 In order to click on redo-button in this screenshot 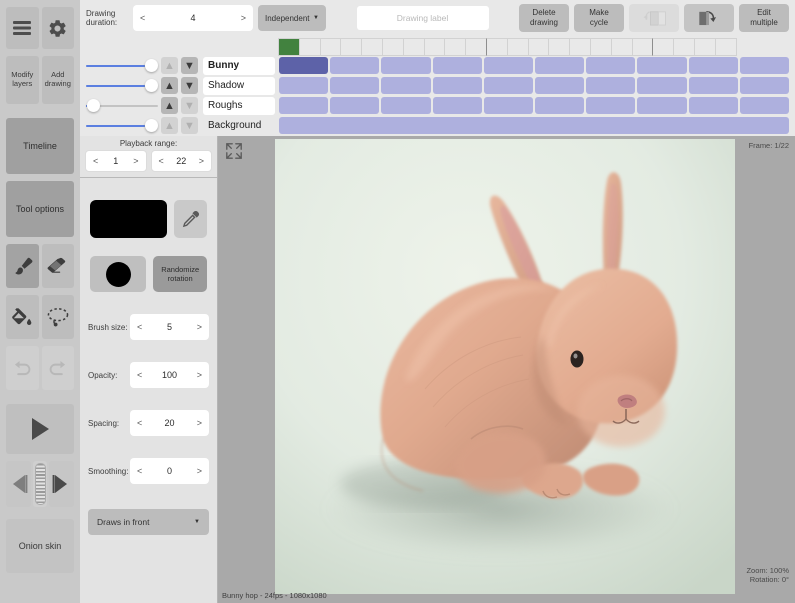, I will do `click(57, 368)`.